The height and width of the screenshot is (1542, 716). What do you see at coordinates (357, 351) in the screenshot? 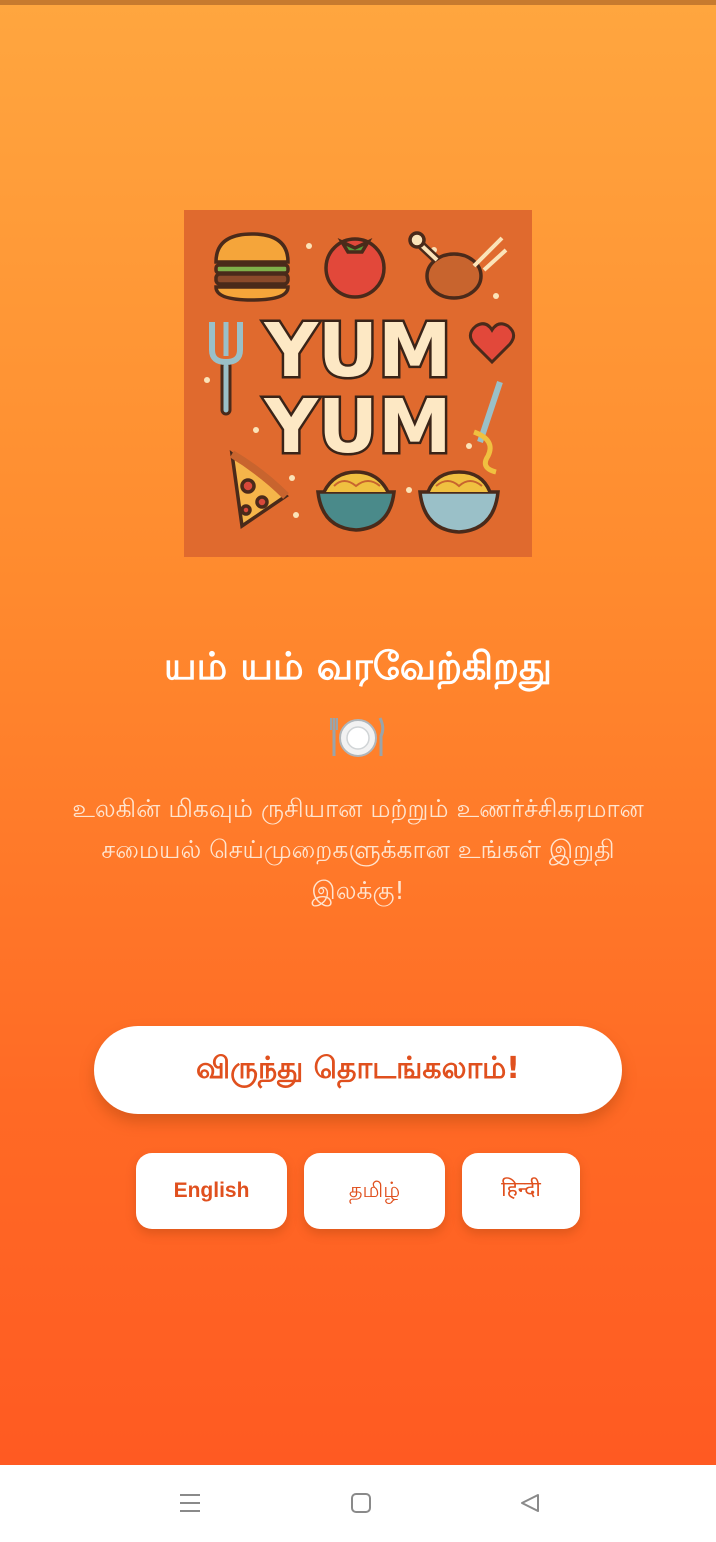
I see `logo-line-1: YUM` at bounding box center [357, 351].